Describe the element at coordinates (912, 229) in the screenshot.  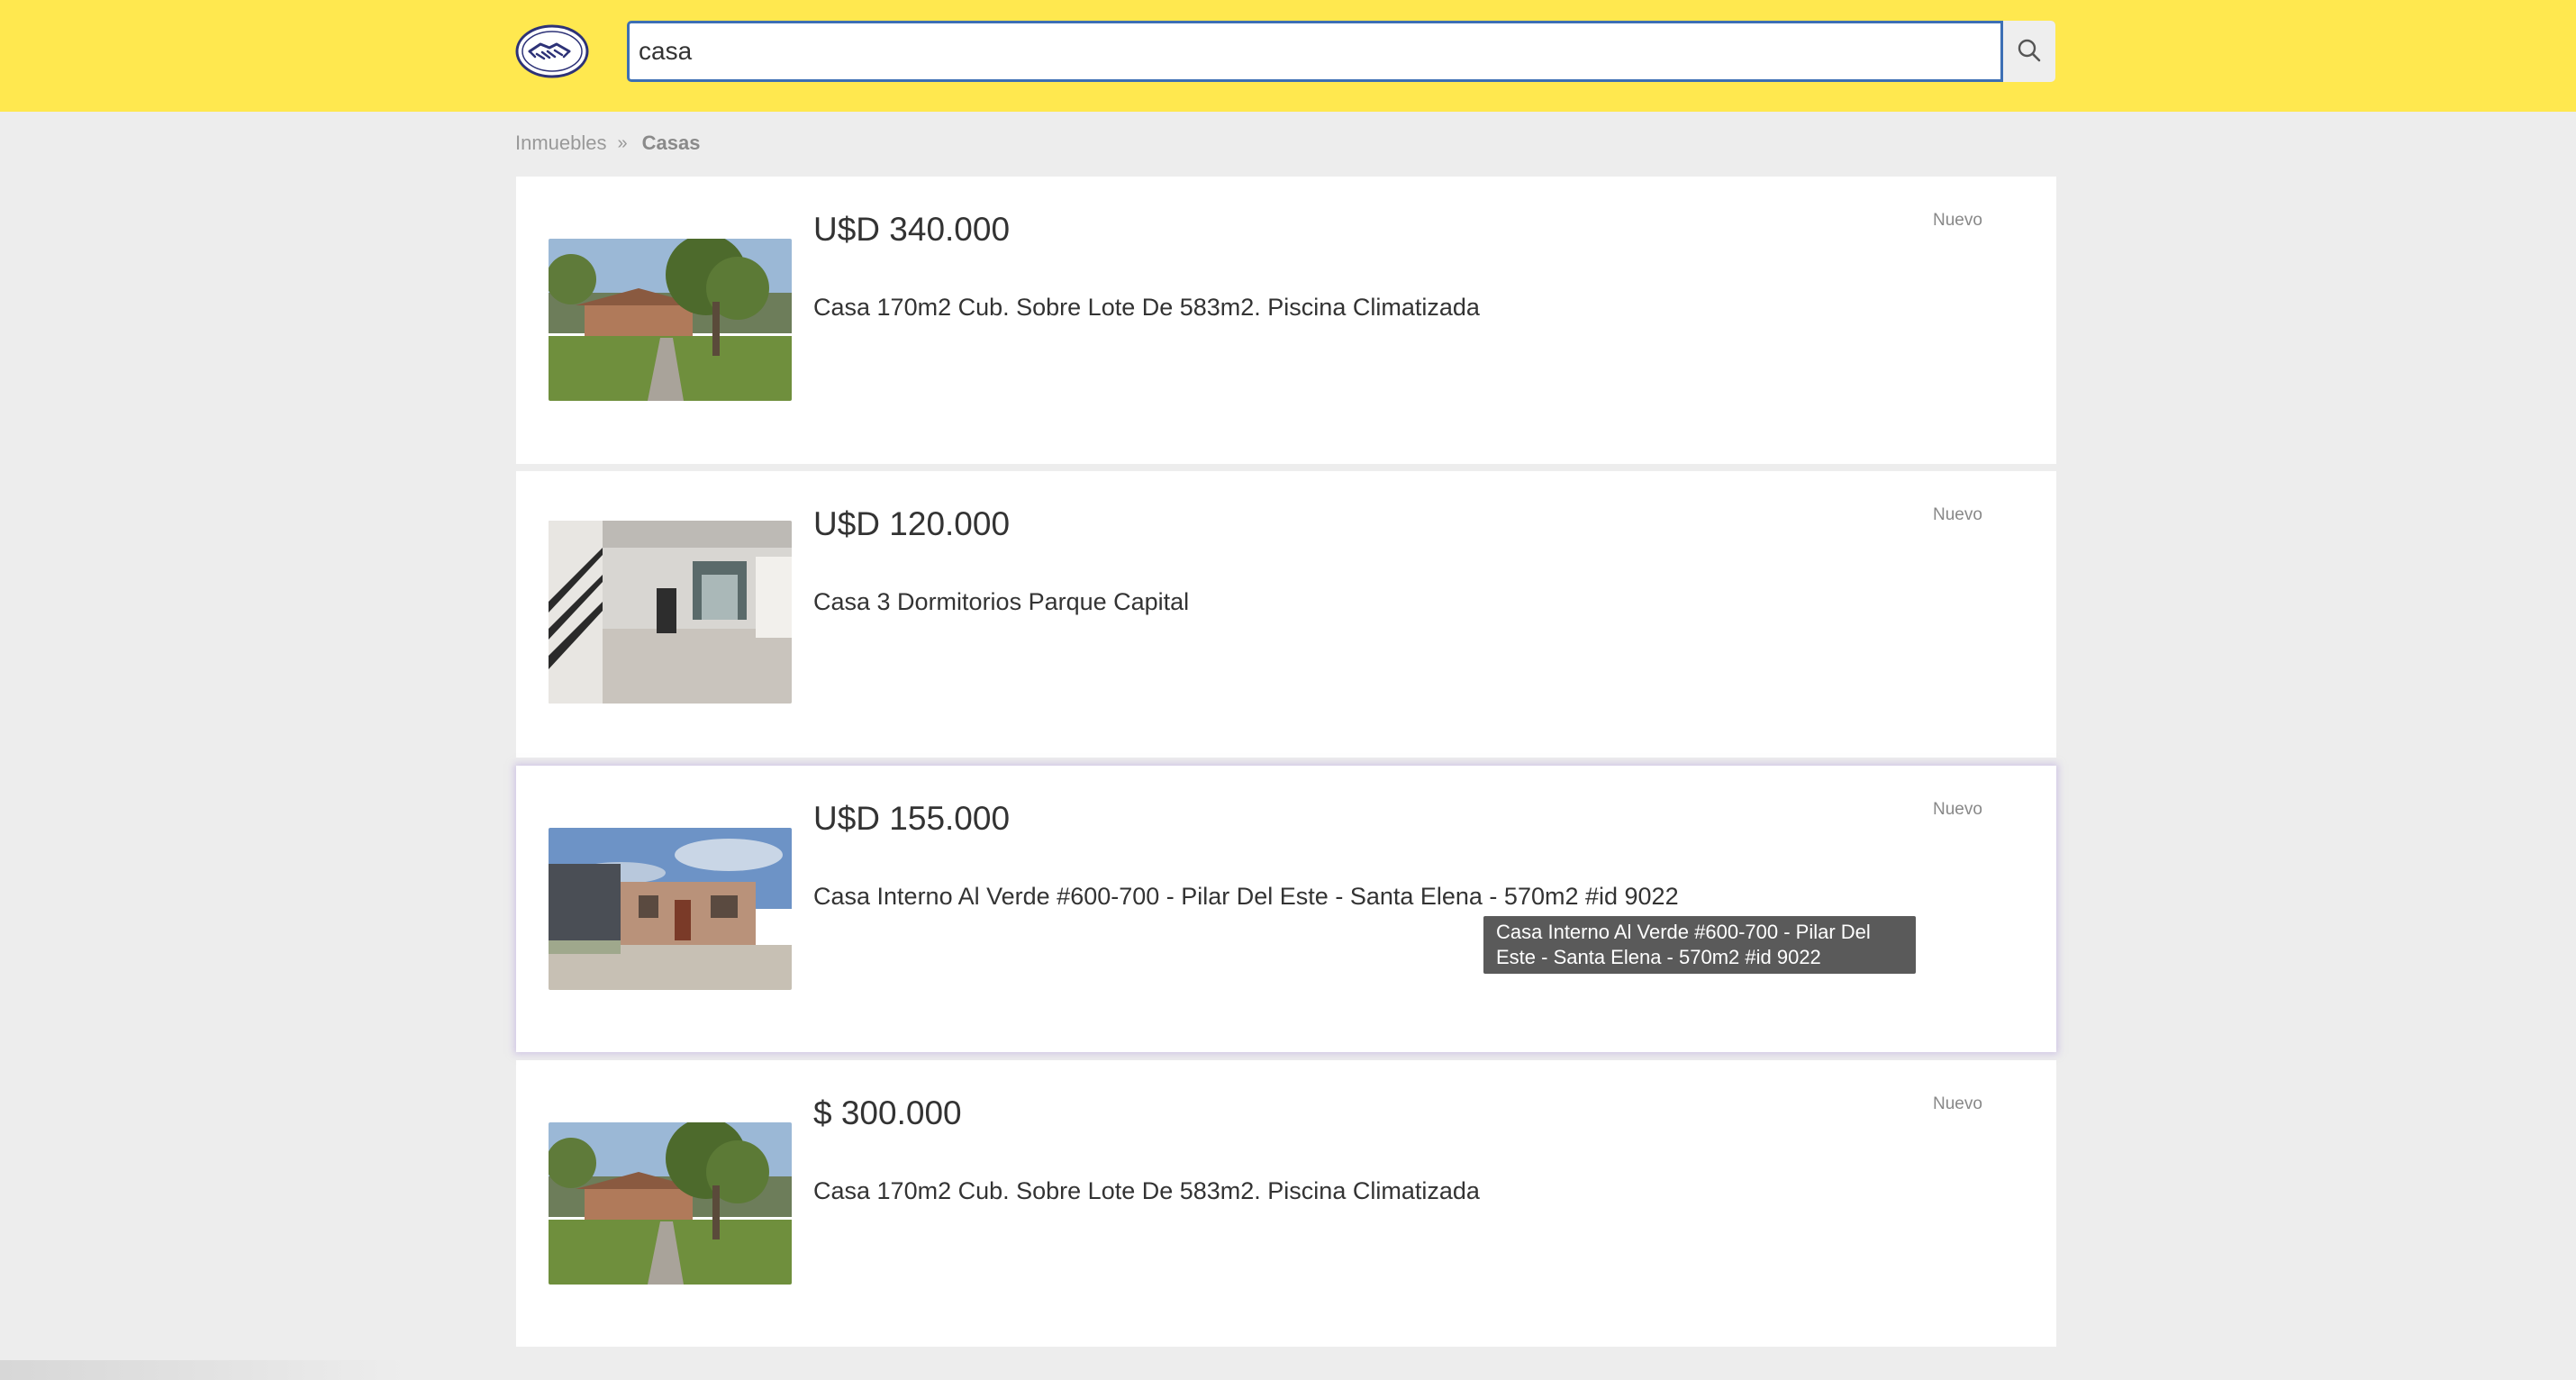
I see `listing-price: U$D 340.000` at that location.